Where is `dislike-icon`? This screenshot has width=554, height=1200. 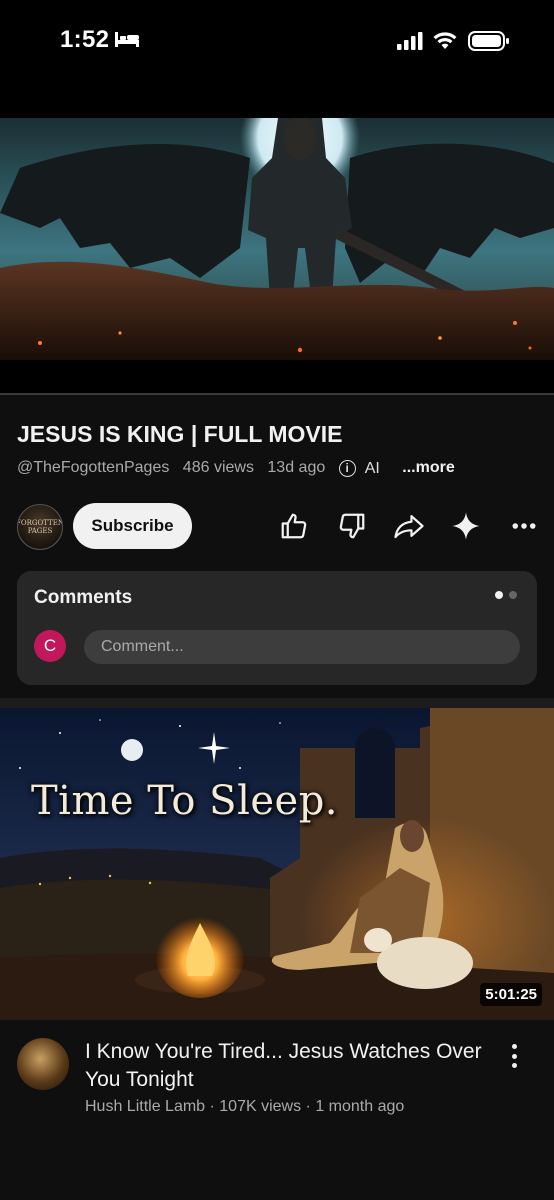
dislike-icon is located at coordinates (352, 526).